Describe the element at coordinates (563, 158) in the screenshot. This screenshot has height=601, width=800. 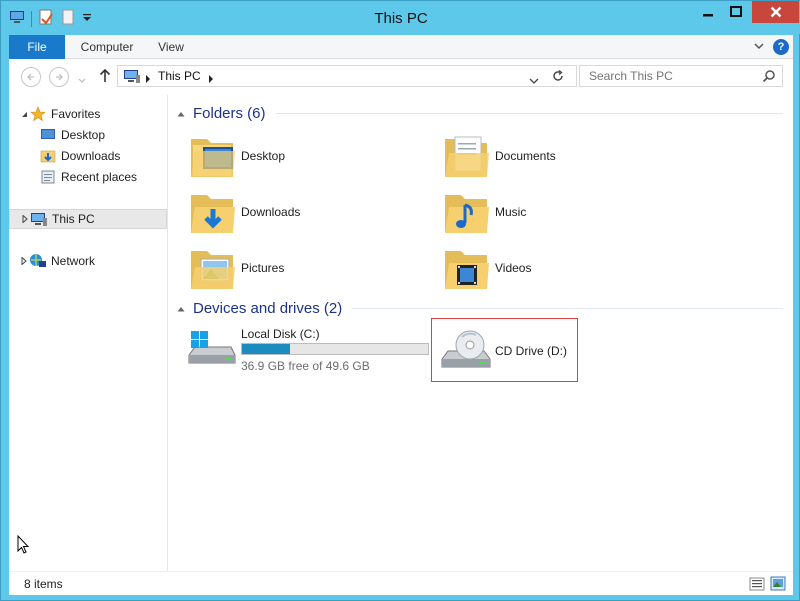
I see `folder-documents: Documents` at that location.